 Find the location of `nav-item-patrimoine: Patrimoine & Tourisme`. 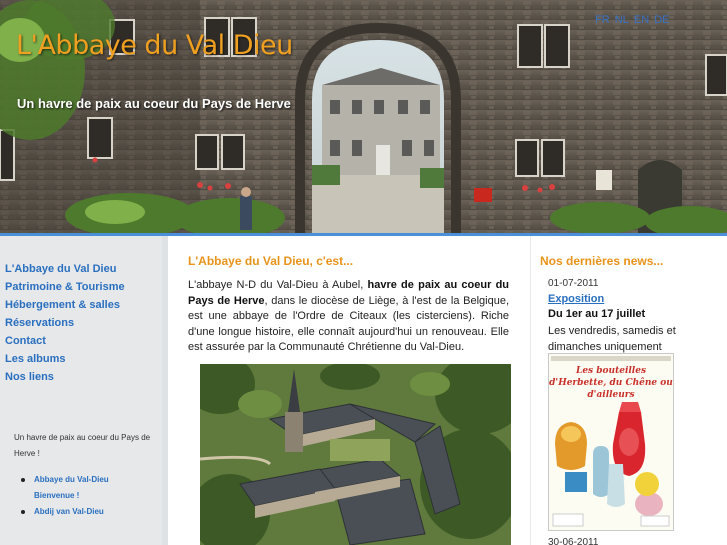

nav-item-patrimoine: Patrimoine & Tourisme is located at coordinates (65, 290).